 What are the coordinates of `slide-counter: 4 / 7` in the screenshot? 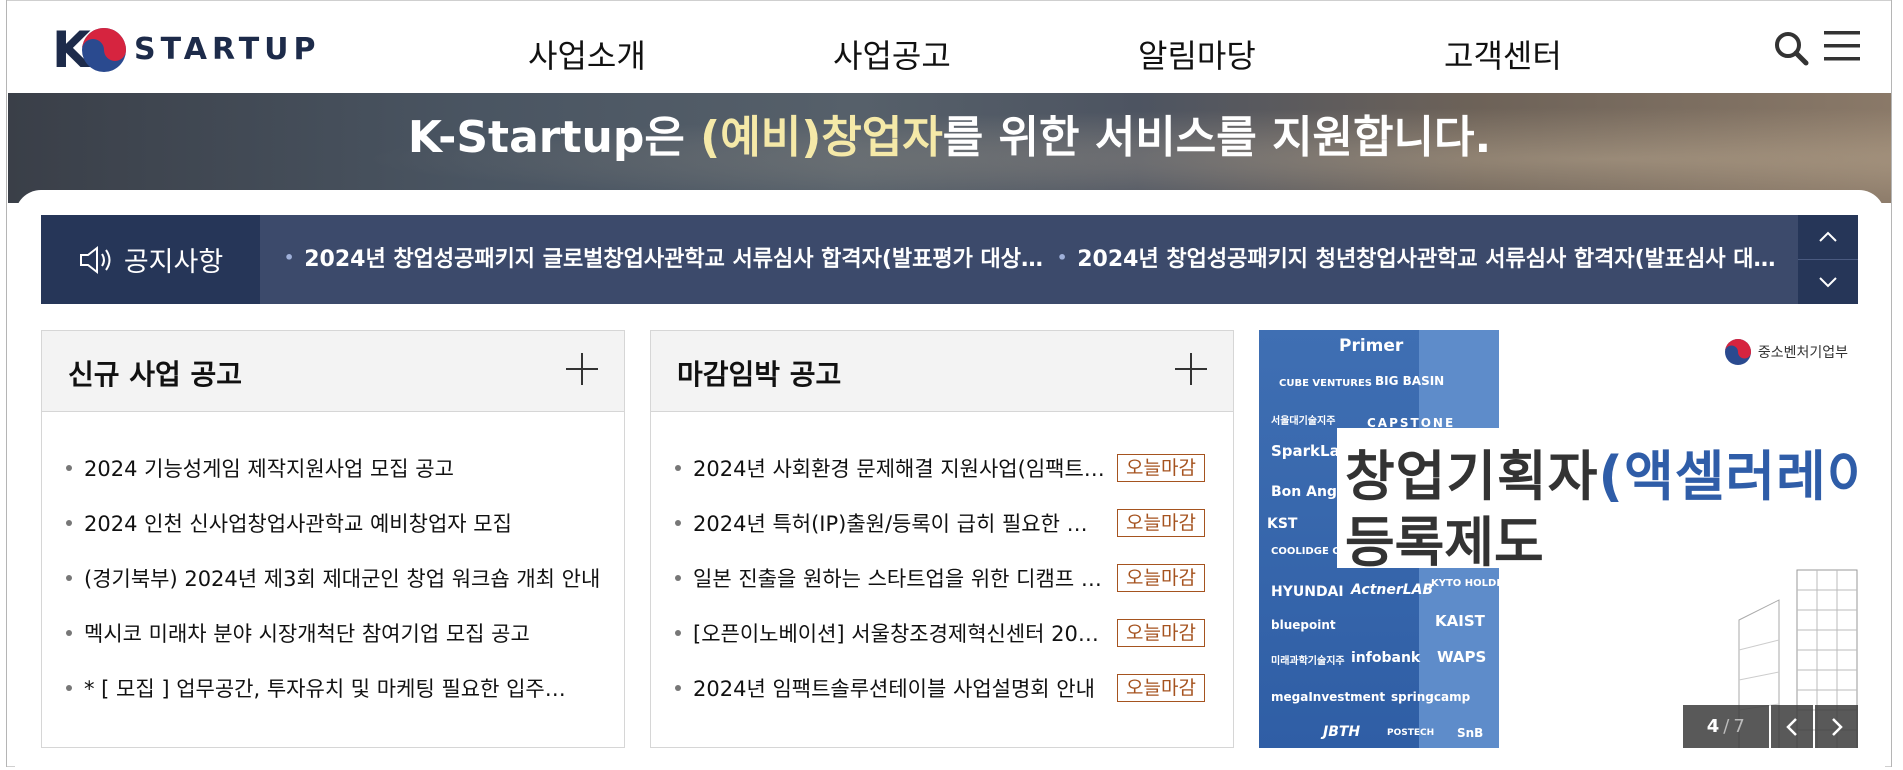 It's located at (1726, 726).